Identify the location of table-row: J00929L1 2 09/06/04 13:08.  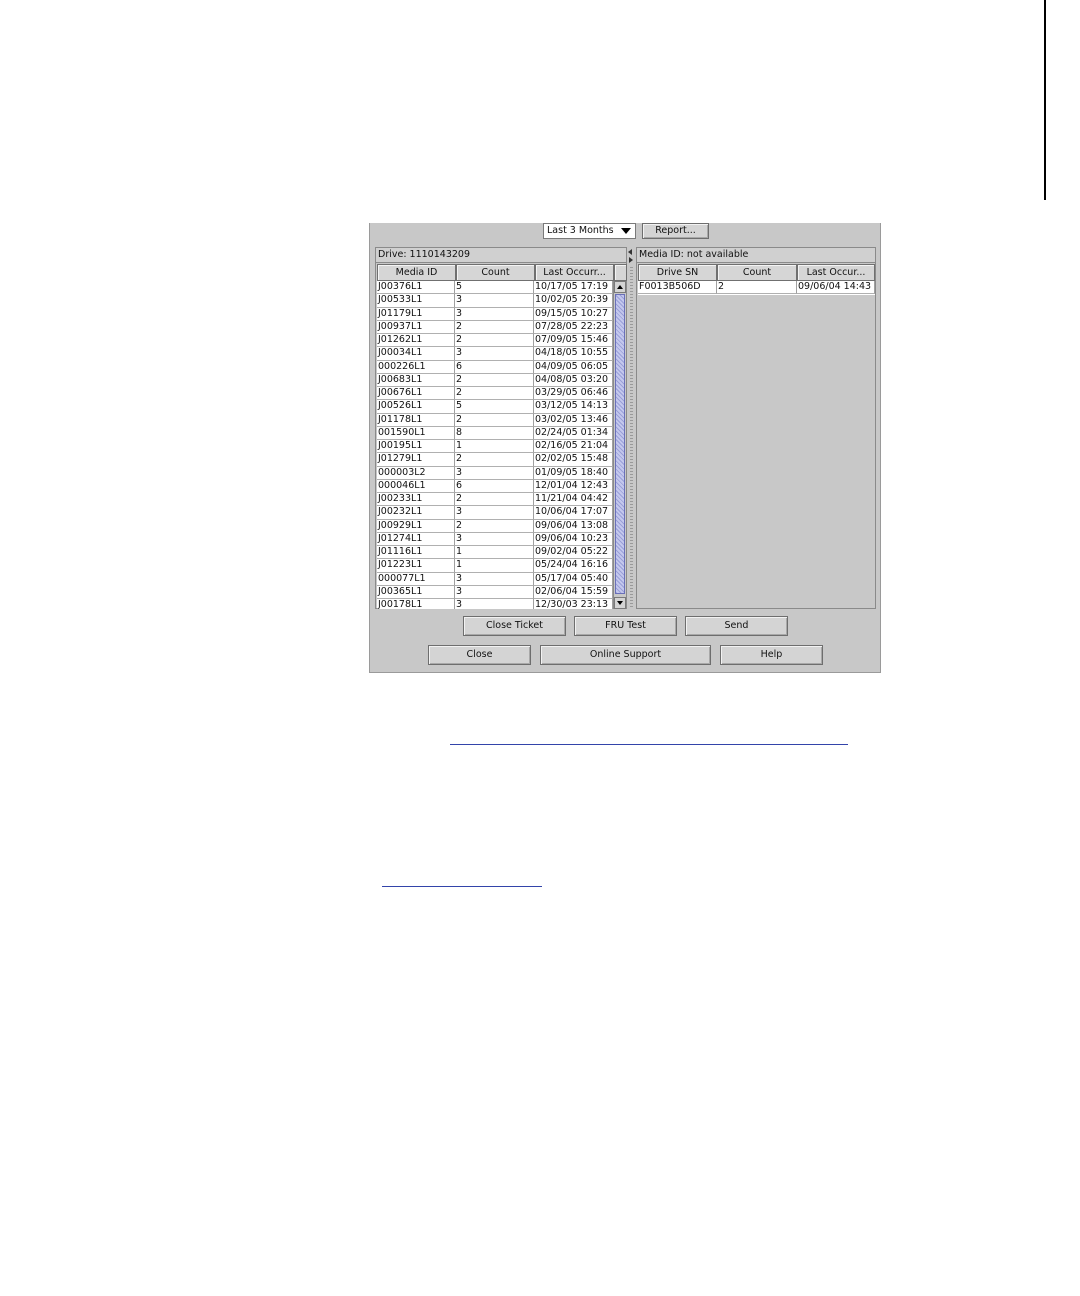
(495, 526).